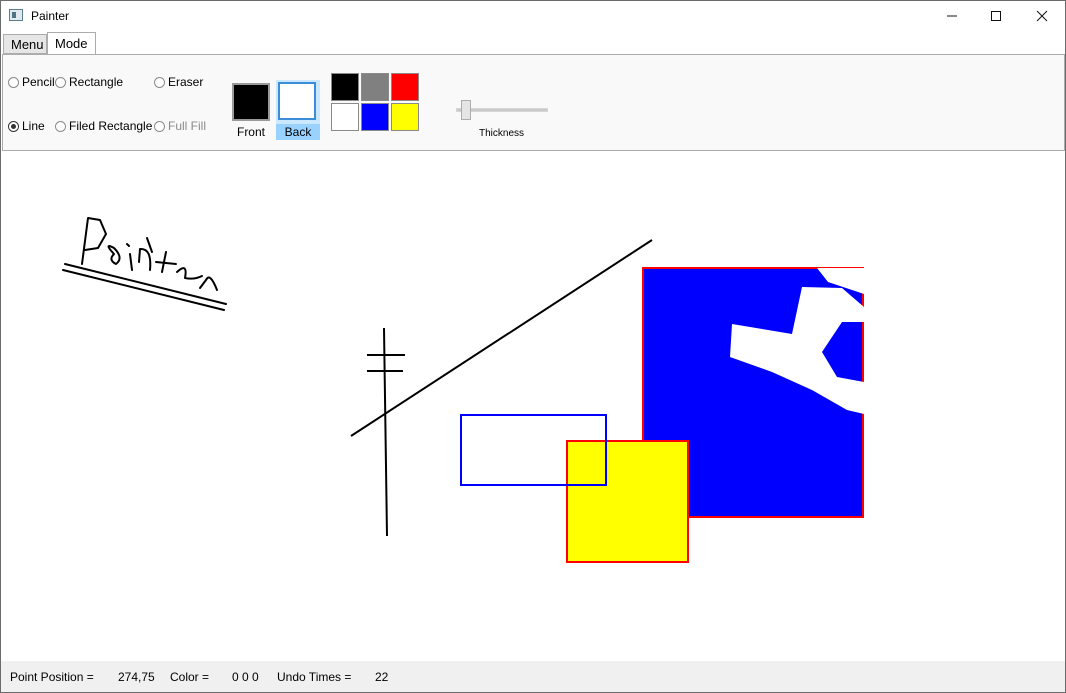 The image size is (1066, 693). Describe the element at coordinates (405, 87) in the screenshot. I see `palette-red` at that location.